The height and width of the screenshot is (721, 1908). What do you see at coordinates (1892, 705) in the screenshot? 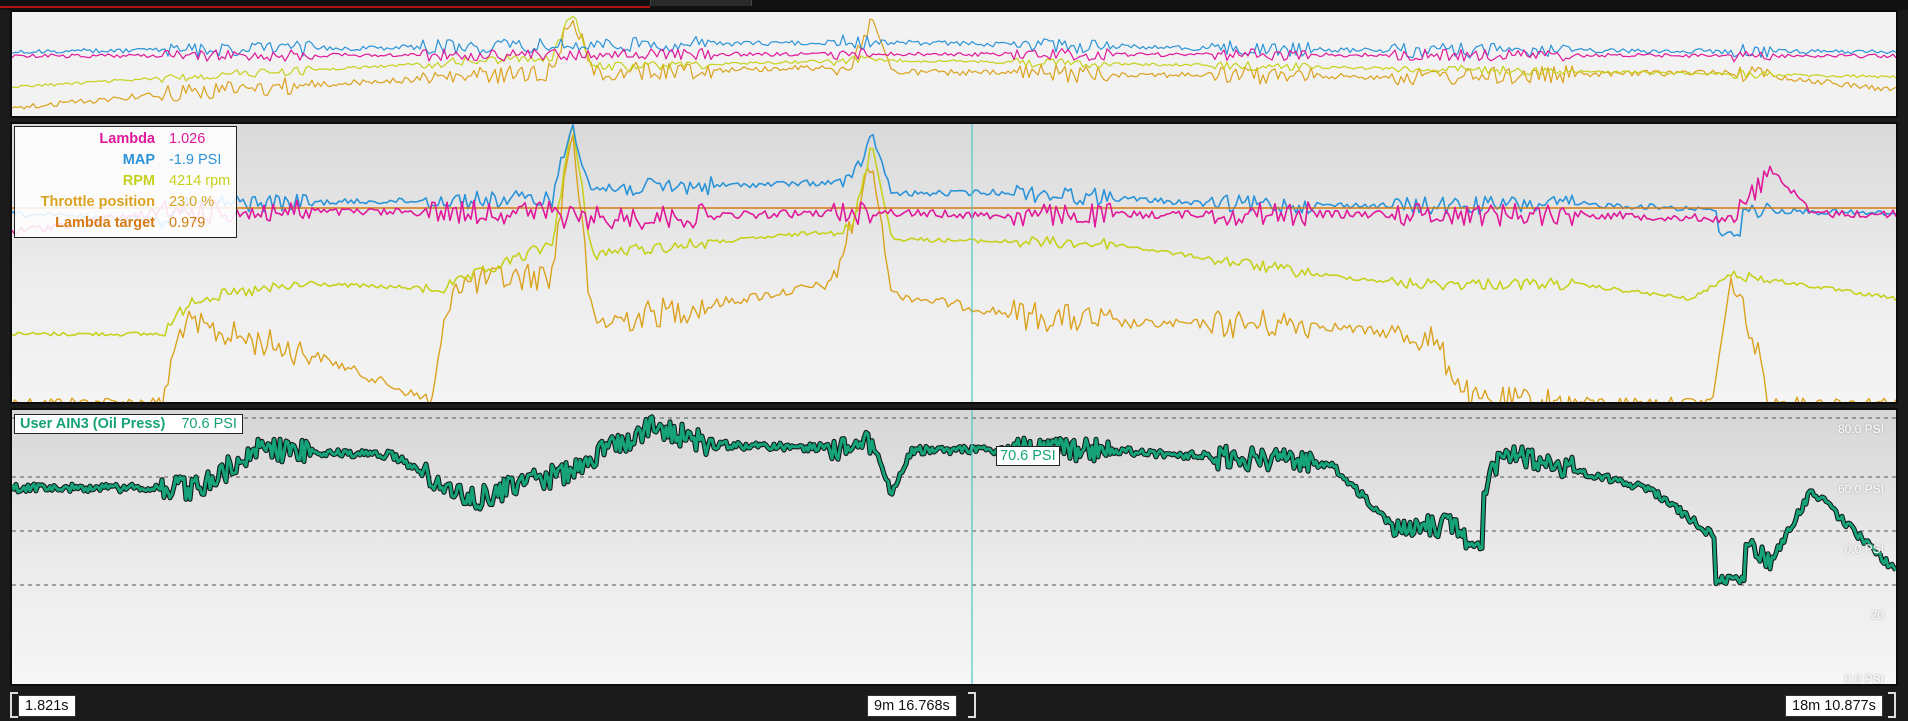
I see `range-end-handle` at bounding box center [1892, 705].